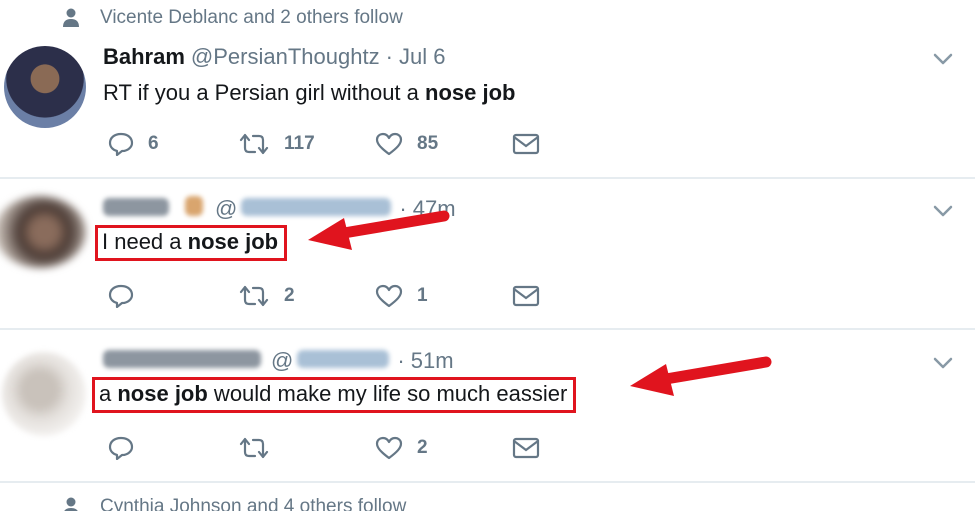 The width and height of the screenshot is (975, 511). I want to click on retweet-button: 117, so click(306, 144).